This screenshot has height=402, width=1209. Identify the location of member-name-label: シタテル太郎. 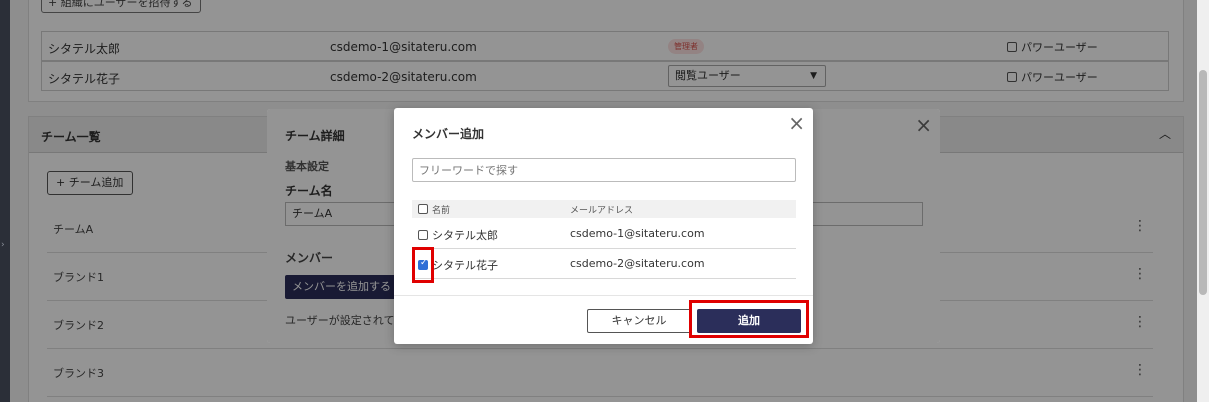
(465, 235).